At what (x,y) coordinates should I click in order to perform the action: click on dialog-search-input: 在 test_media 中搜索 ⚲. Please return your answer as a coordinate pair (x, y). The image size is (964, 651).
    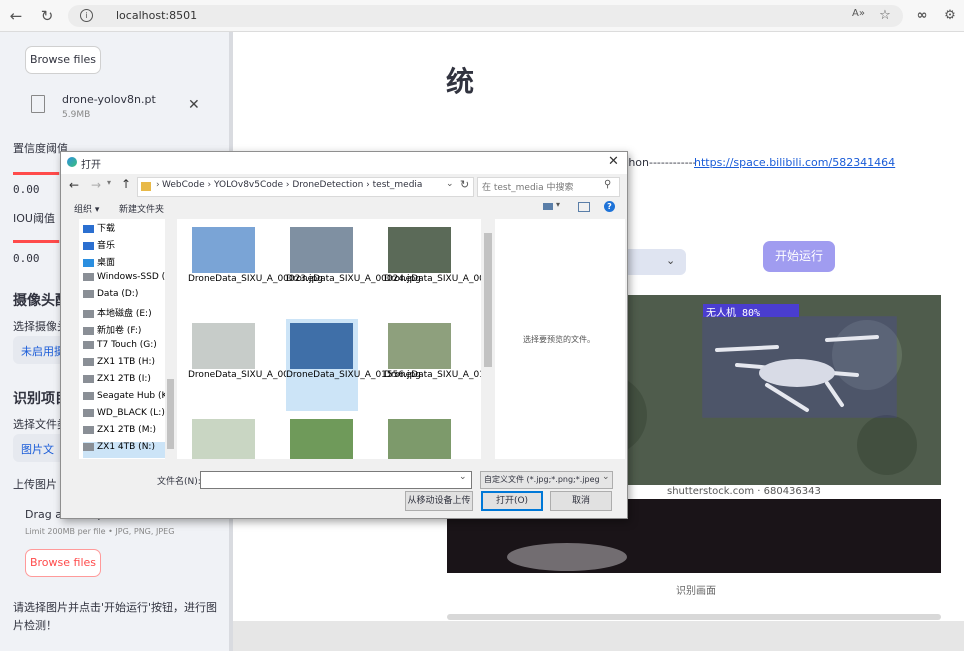
    Looking at the image, I should click on (548, 187).